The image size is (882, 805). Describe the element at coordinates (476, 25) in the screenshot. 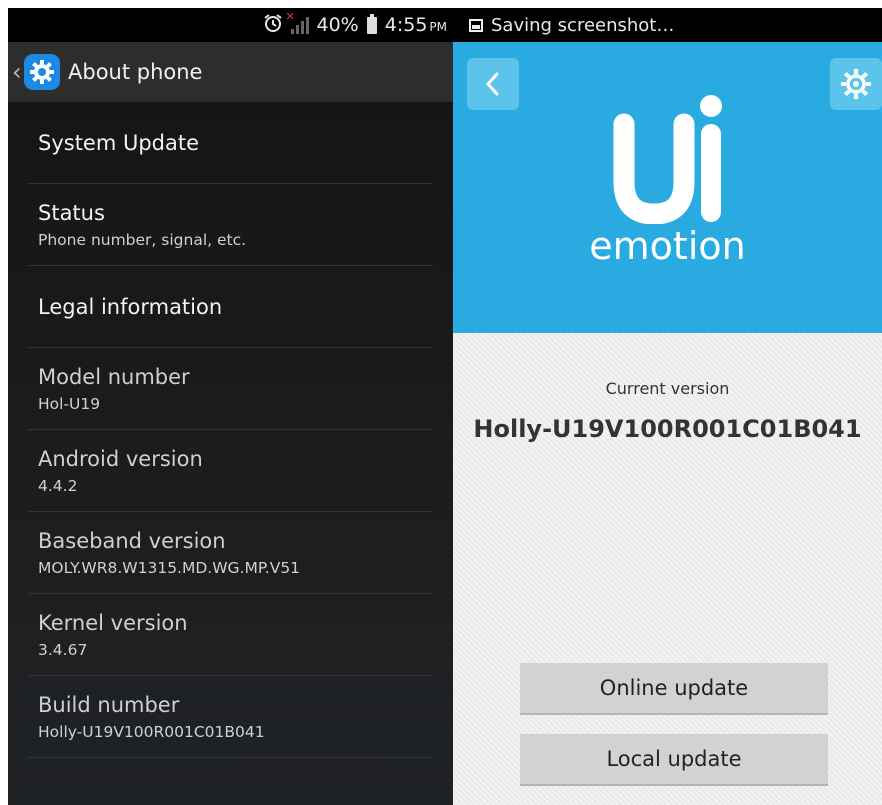

I see `image-icon` at that location.